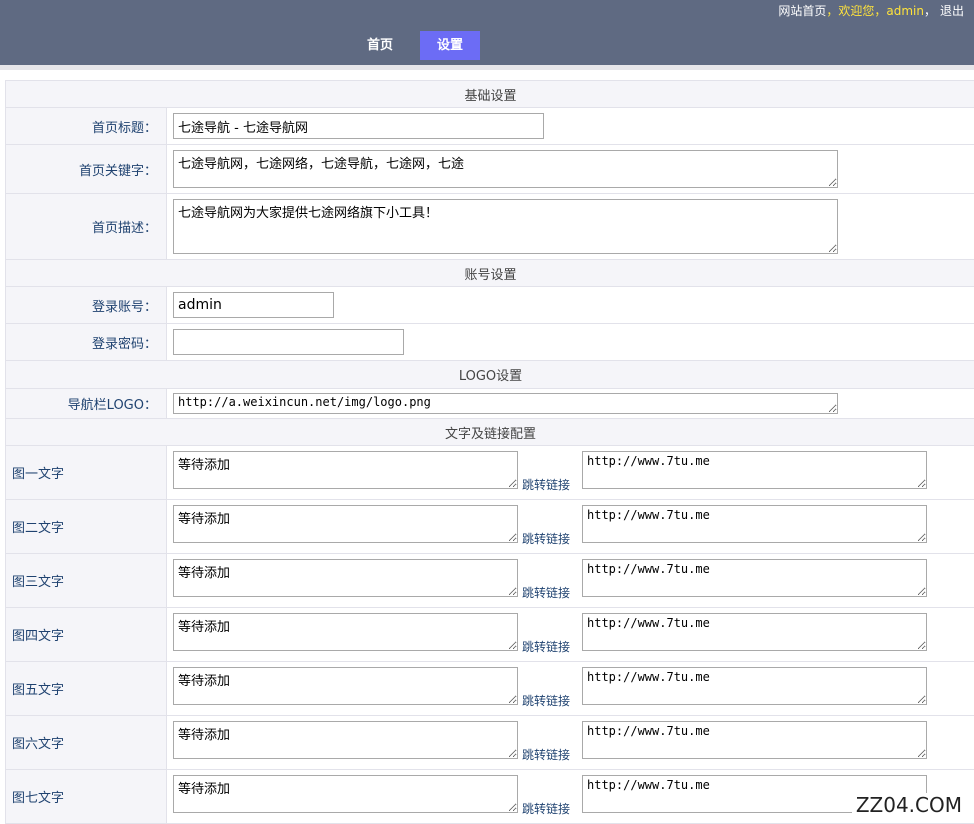  I want to click on link-row-label: 图四文字, so click(86, 635).